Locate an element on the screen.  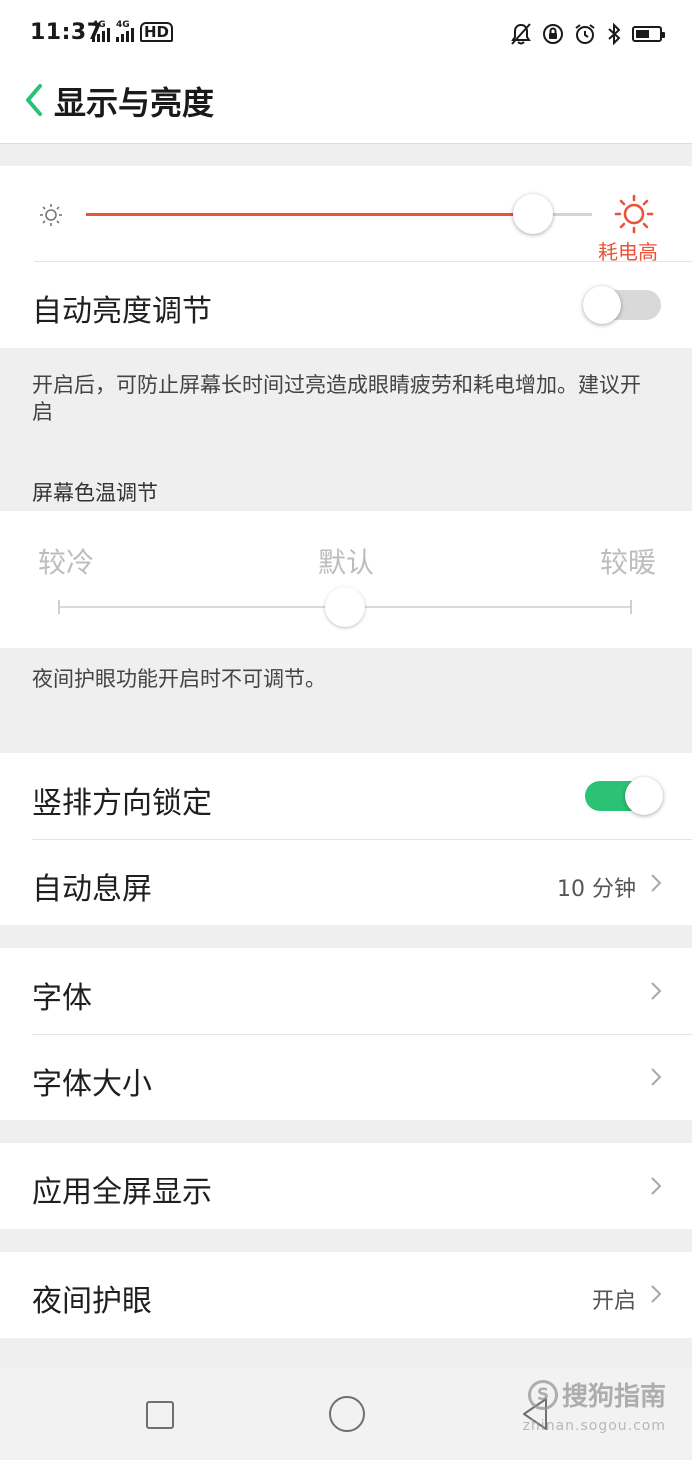
fullscreen-apps-label: 应用全屏显示 is located at coordinates (122, 1192).